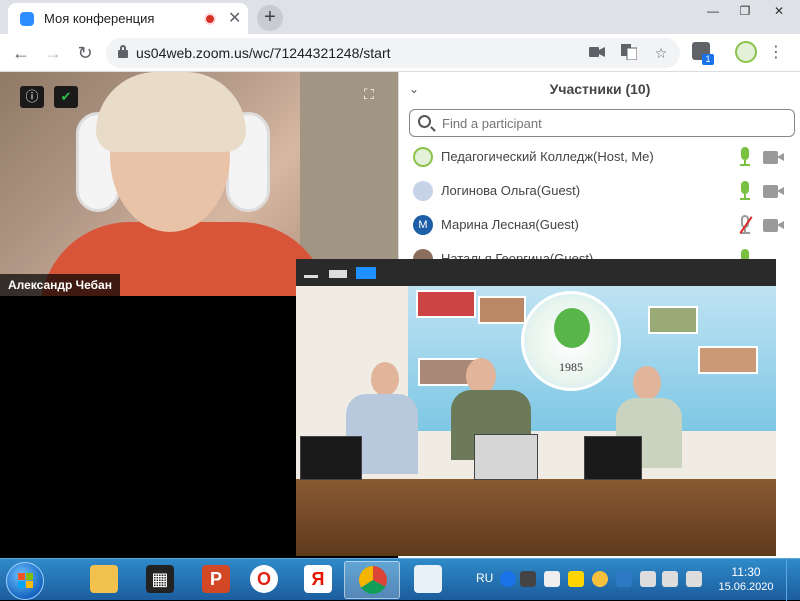 The image size is (800, 601). What do you see at coordinates (779, 11) in the screenshot?
I see `window-close-button: ✕` at bounding box center [779, 11].